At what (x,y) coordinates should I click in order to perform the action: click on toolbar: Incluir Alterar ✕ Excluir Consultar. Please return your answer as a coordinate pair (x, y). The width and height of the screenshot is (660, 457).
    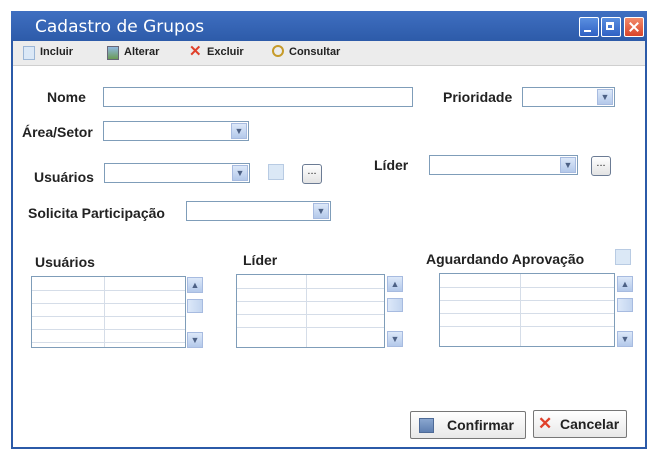
    Looking at the image, I should click on (329, 53).